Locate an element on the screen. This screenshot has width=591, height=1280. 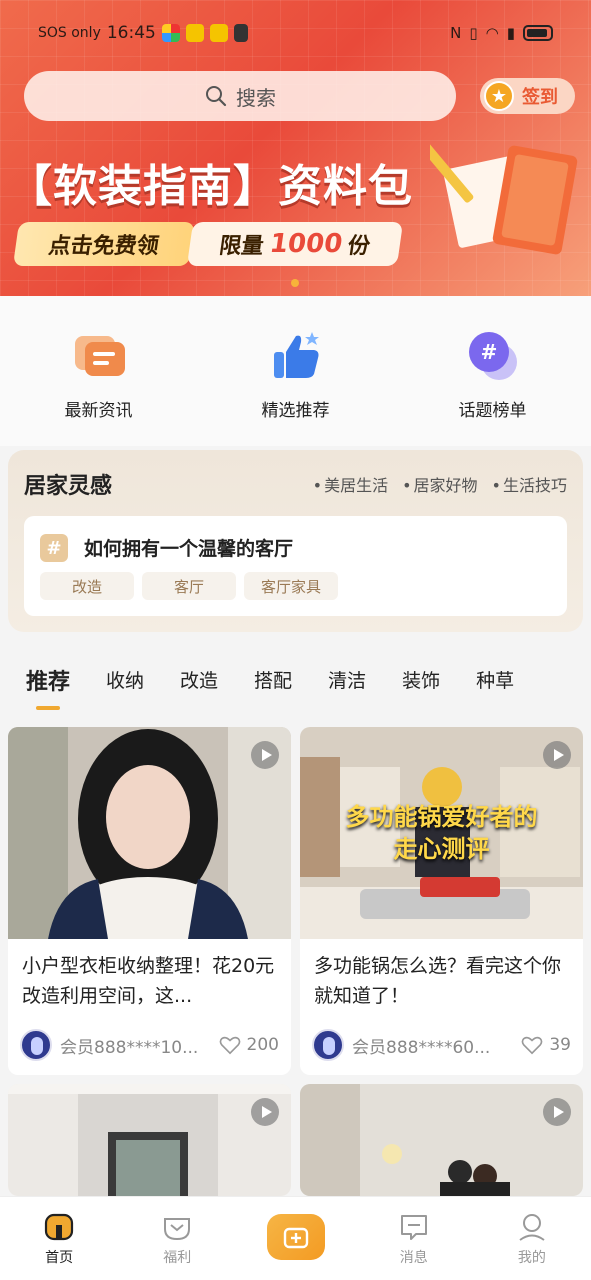
quick-entry-row: 最新资讯 精选推荐 # 话题榜单 is located at coordinates (295, 371).